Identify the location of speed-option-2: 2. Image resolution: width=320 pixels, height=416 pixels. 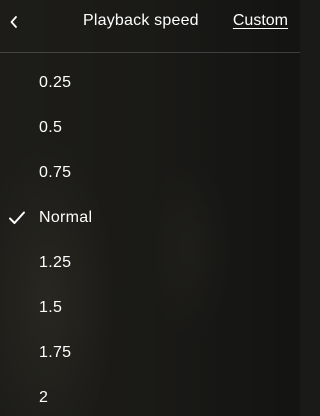
(150, 395).